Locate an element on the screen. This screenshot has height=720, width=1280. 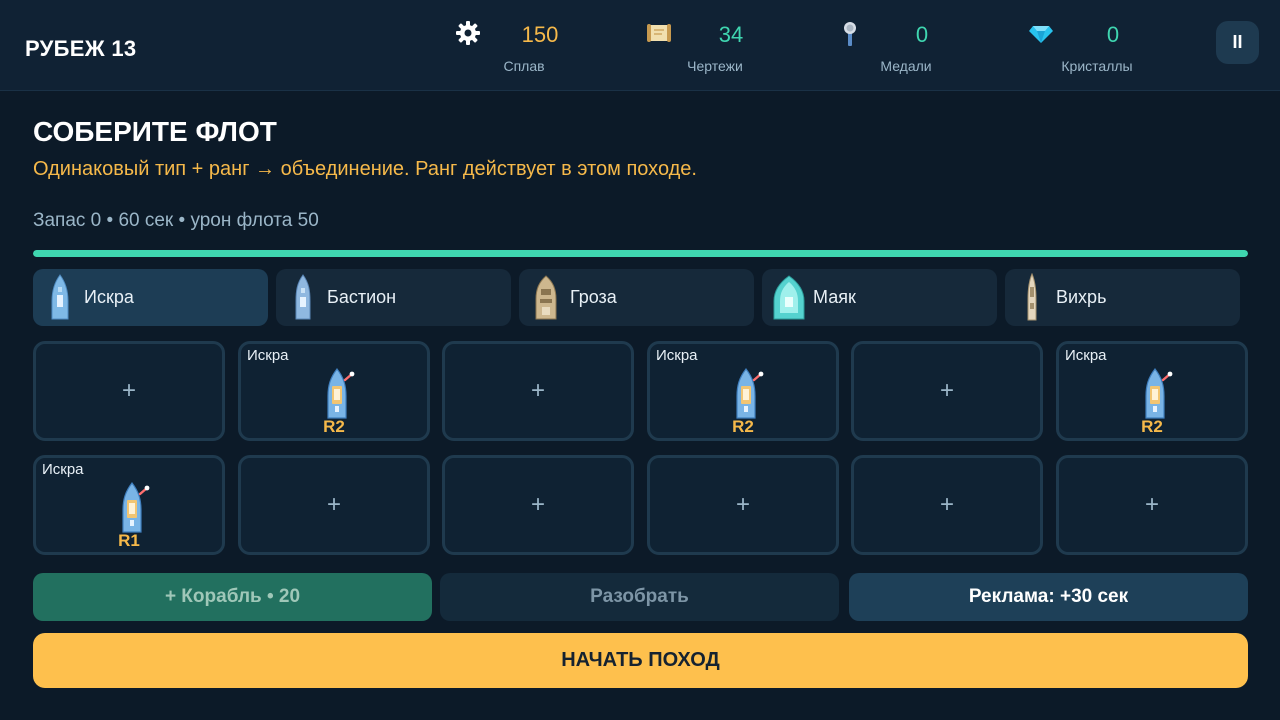
ship-vikhr-icon is located at coordinates (1032, 297).